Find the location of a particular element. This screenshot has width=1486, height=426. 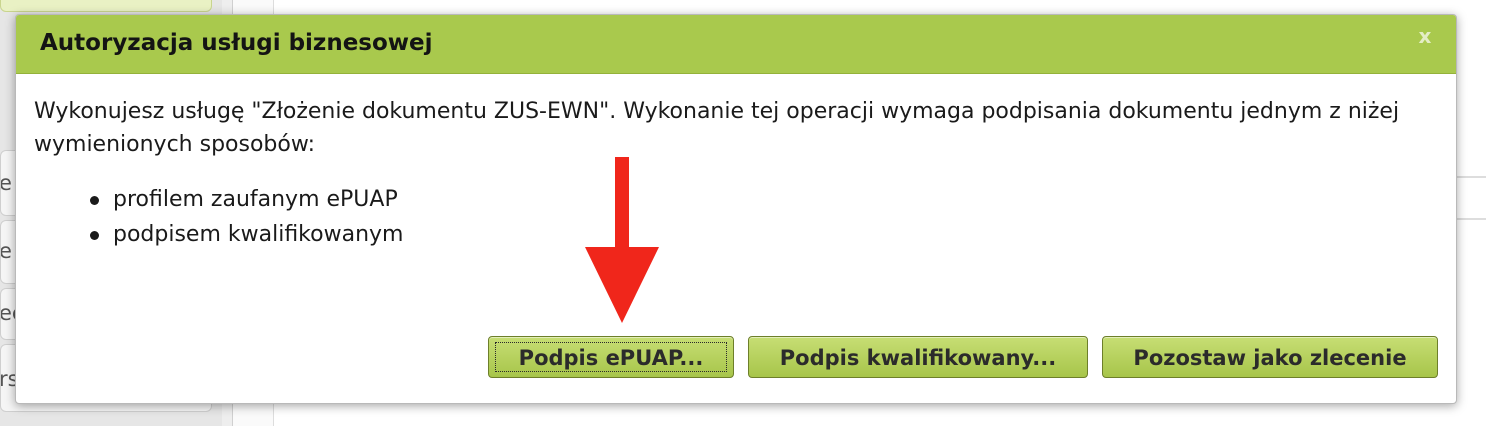

background-active-tab is located at coordinates (106, 6).